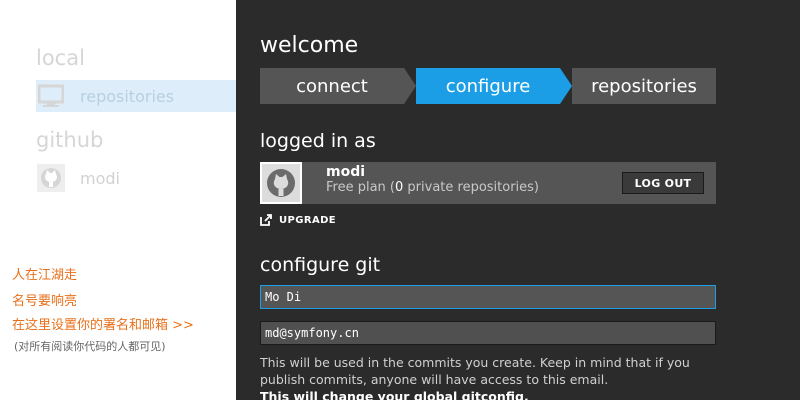  What do you see at coordinates (663, 183) in the screenshot?
I see `logout-button: LOG OUT` at bounding box center [663, 183].